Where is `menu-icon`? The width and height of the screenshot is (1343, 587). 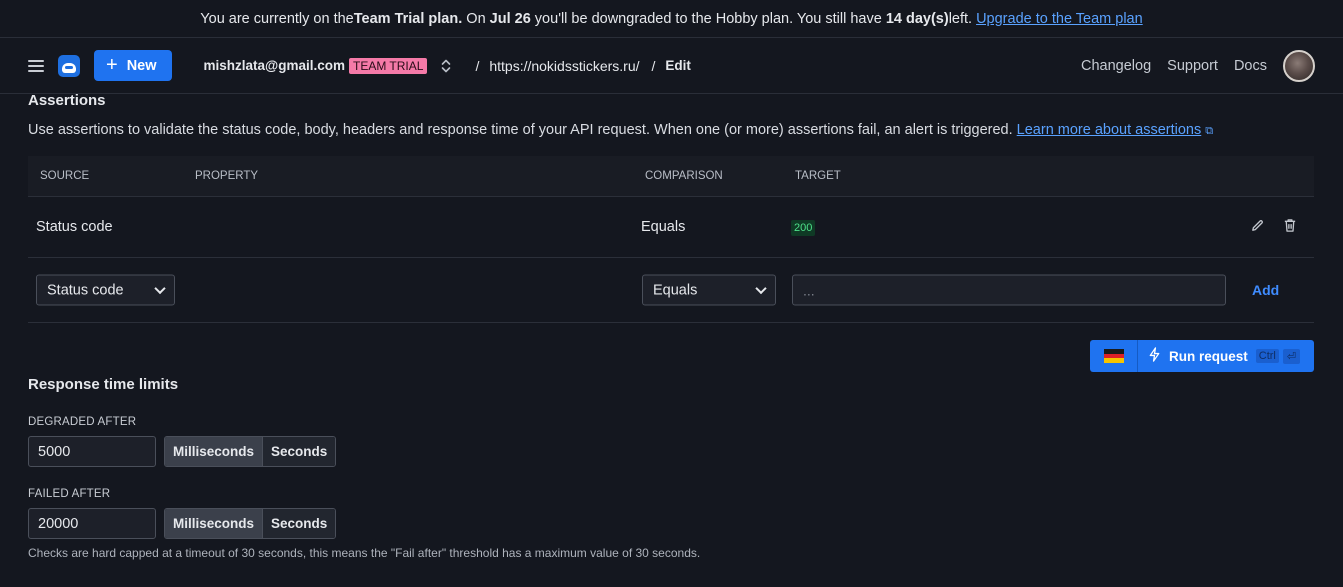 menu-icon is located at coordinates (36, 65).